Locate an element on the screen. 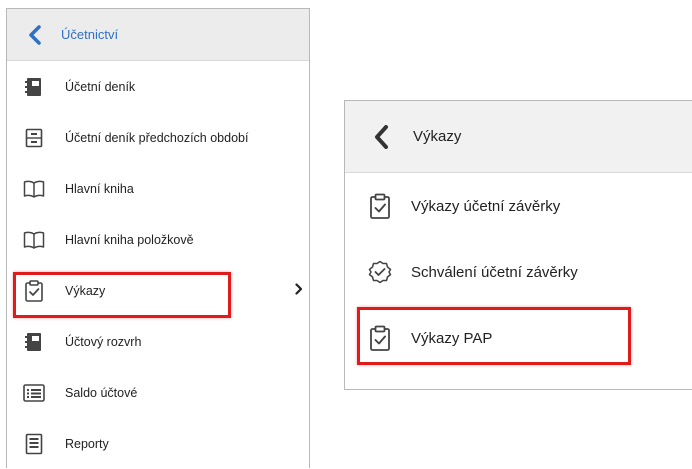  back-label: Účetnictví is located at coordinates (89, 34).